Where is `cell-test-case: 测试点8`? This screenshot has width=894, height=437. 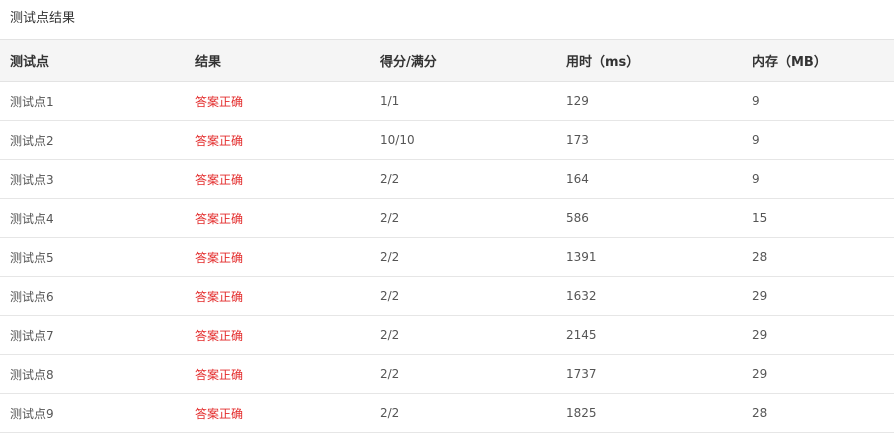
cell-test-case: 测试点8 is located at coordinates (32, 374).